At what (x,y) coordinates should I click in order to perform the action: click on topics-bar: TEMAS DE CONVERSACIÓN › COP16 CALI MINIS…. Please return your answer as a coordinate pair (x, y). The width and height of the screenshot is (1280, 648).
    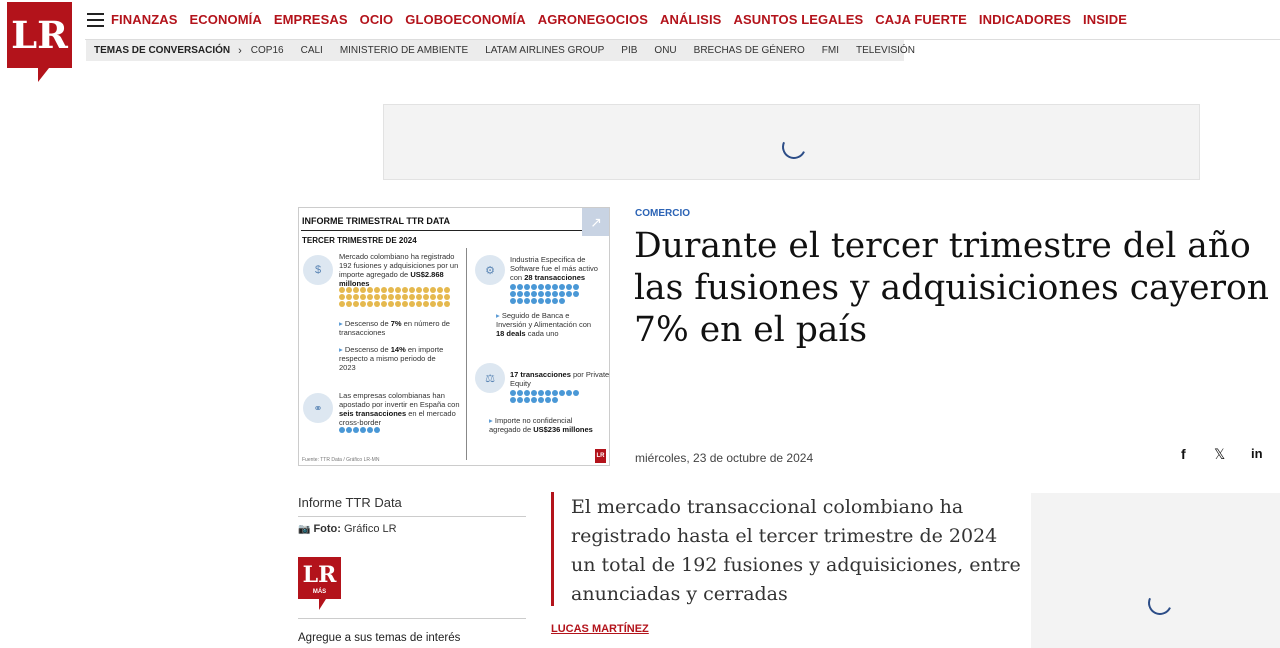
    Looking at the image, I should click on (500, 50).